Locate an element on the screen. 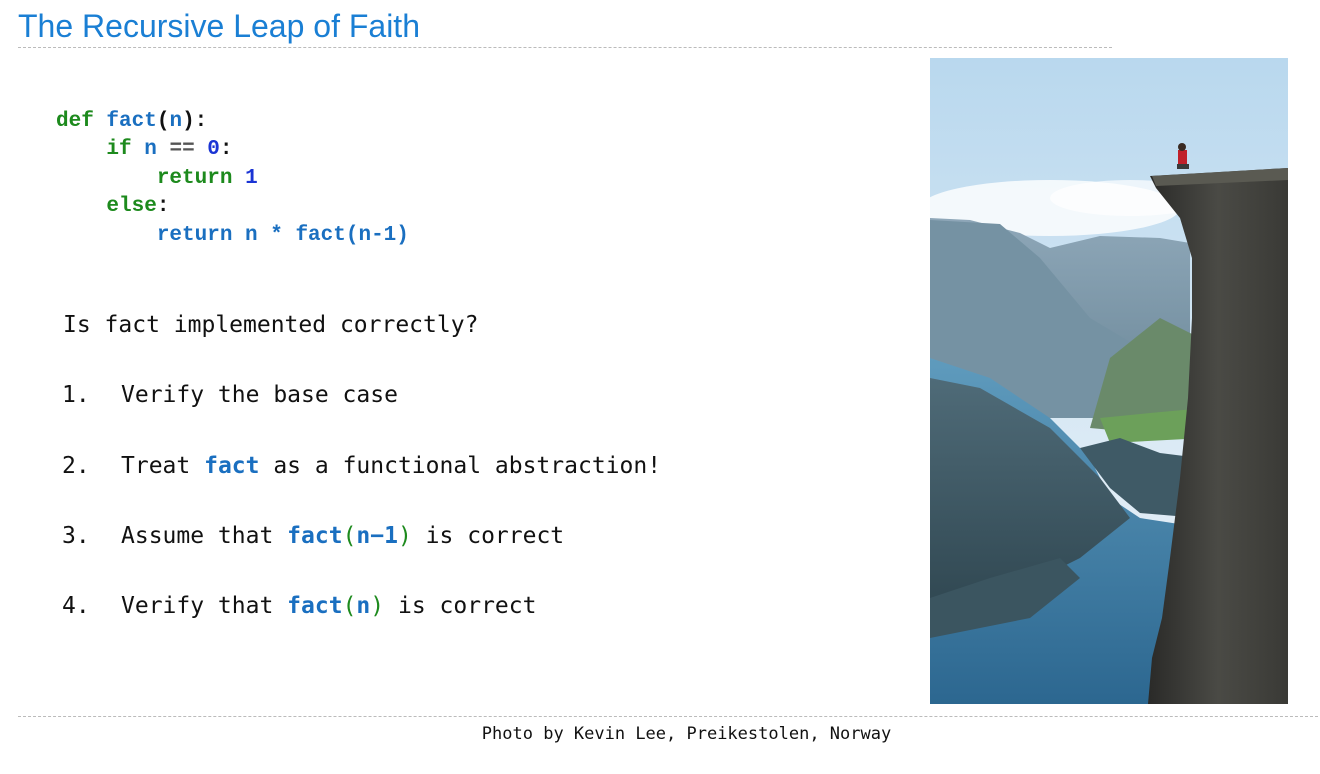 Image resolution: width=1320 pixels, height=774 pixels. step-number: 2. is located at coordinates (76, 466).